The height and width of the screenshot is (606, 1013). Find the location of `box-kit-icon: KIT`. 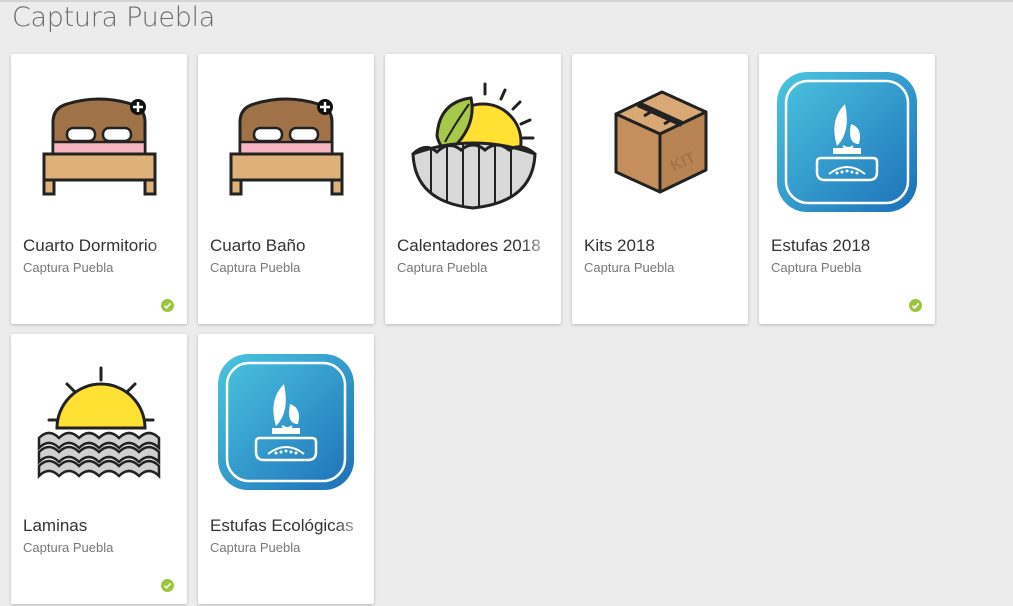

box-kit-icon: KIT is located at coordinates (661, 142).